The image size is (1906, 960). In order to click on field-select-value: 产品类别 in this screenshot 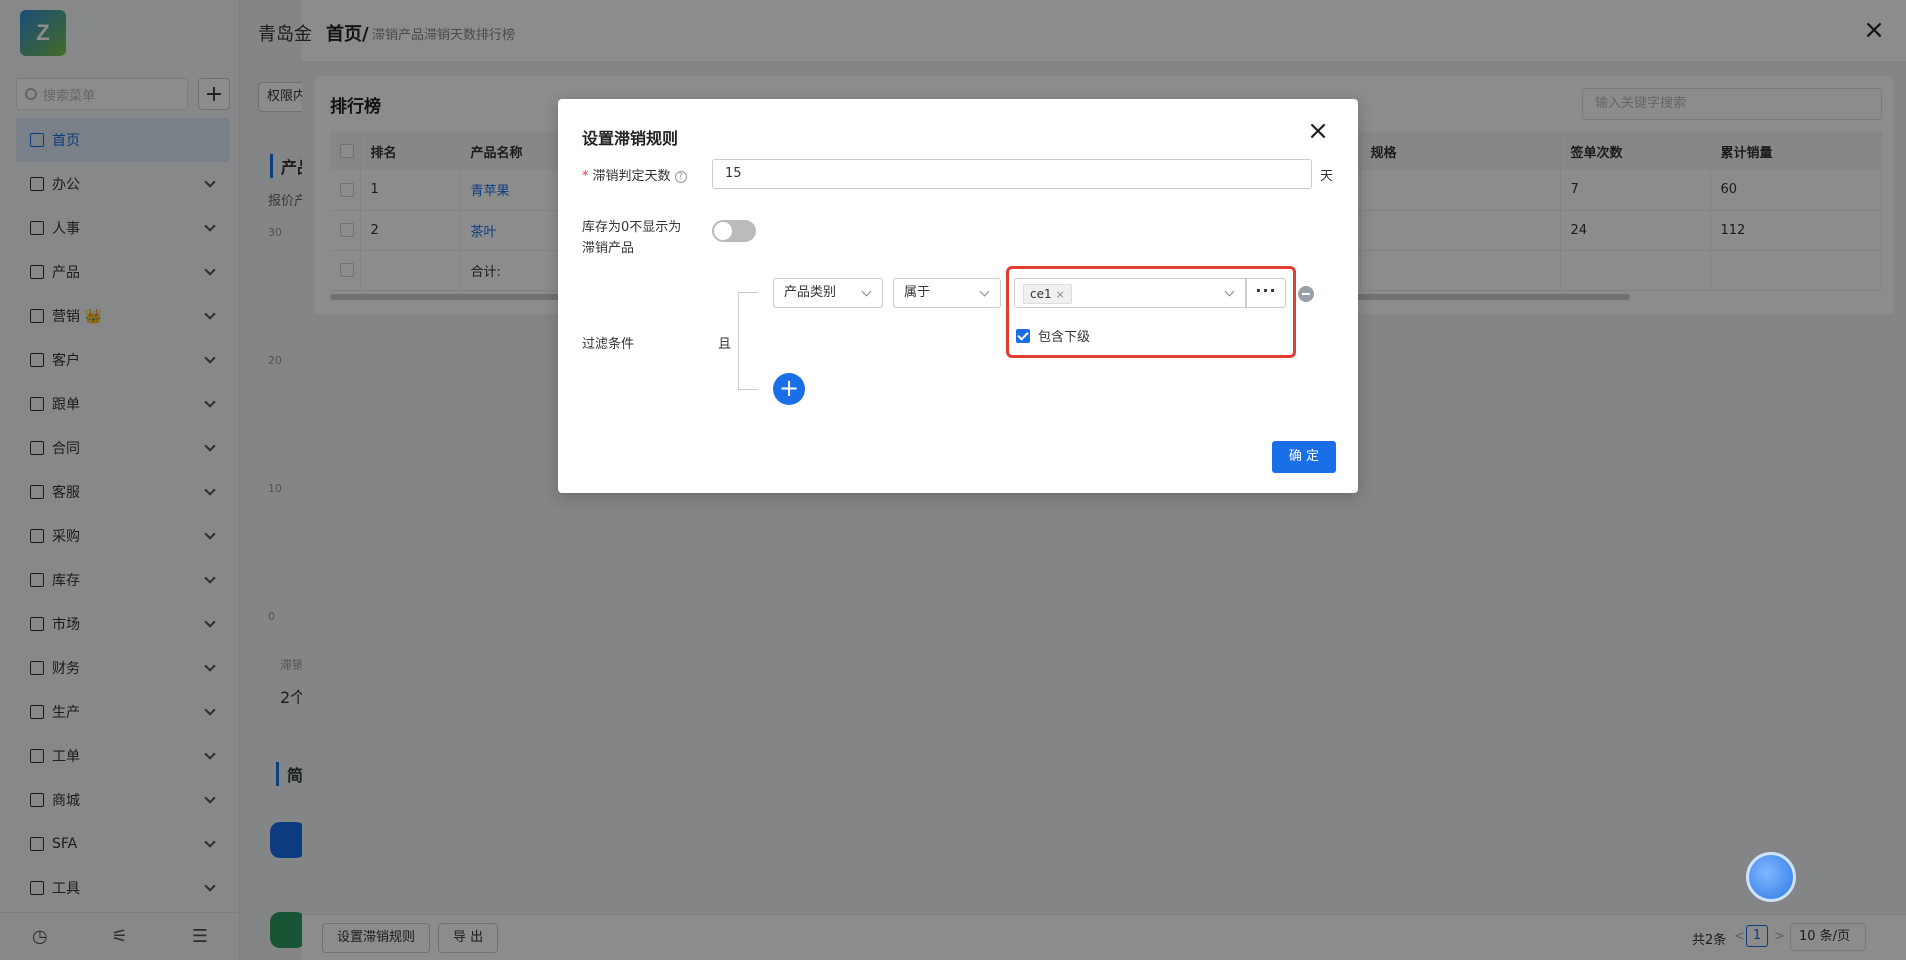, I will do `click(810, 292)`.